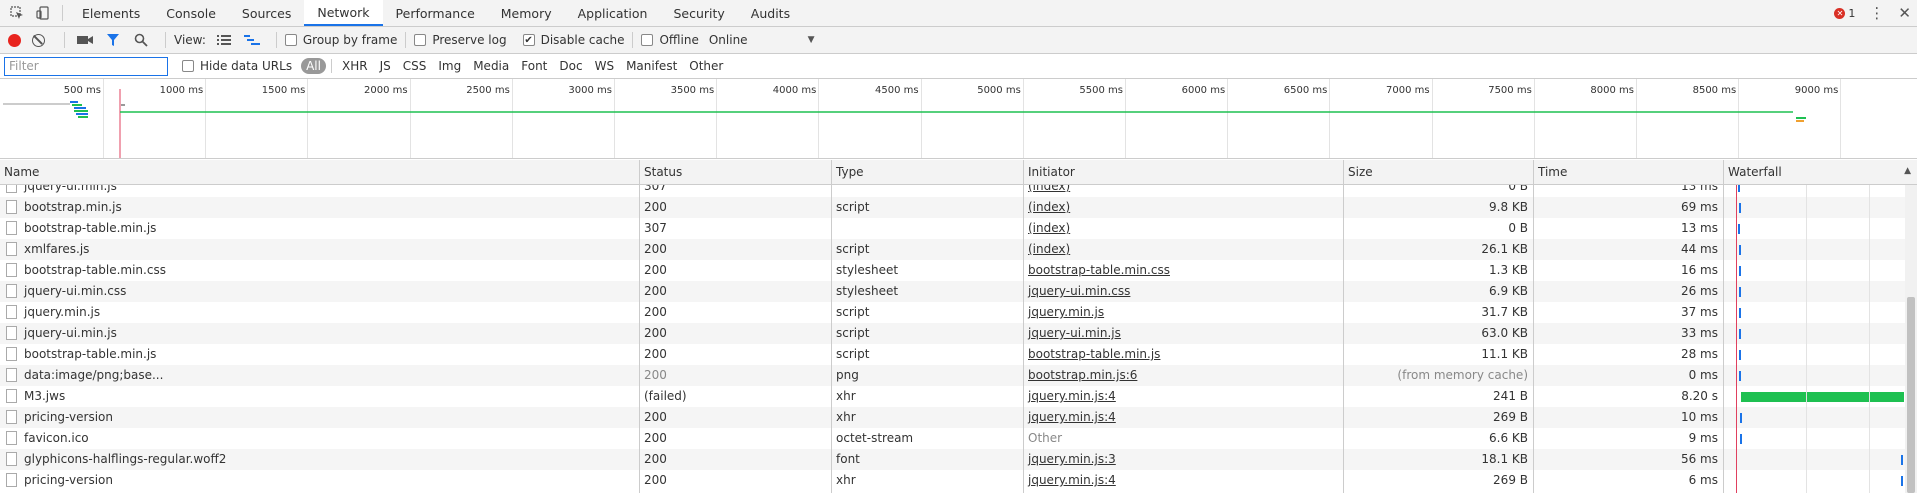 Image resolution: width=1917 pixels, height=493 pixels. I want to click on inspect-element-icon, so click(17, 13).